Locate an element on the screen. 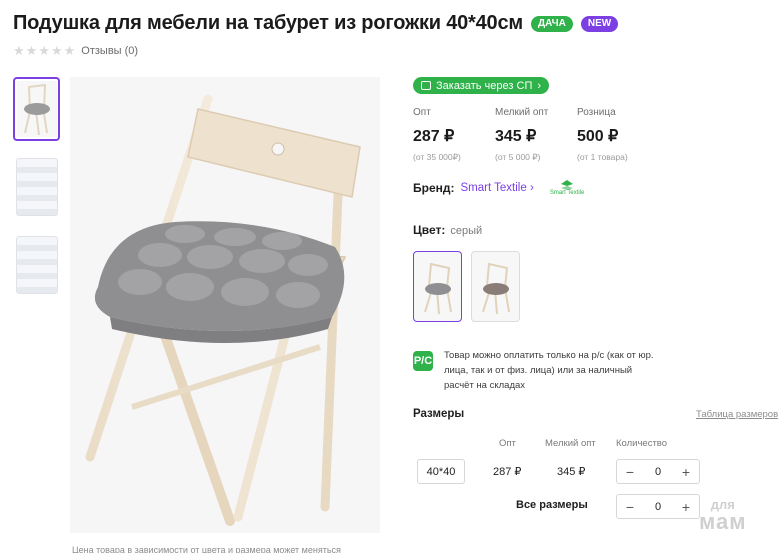  cart-icon is located at coordinates (426, 85).